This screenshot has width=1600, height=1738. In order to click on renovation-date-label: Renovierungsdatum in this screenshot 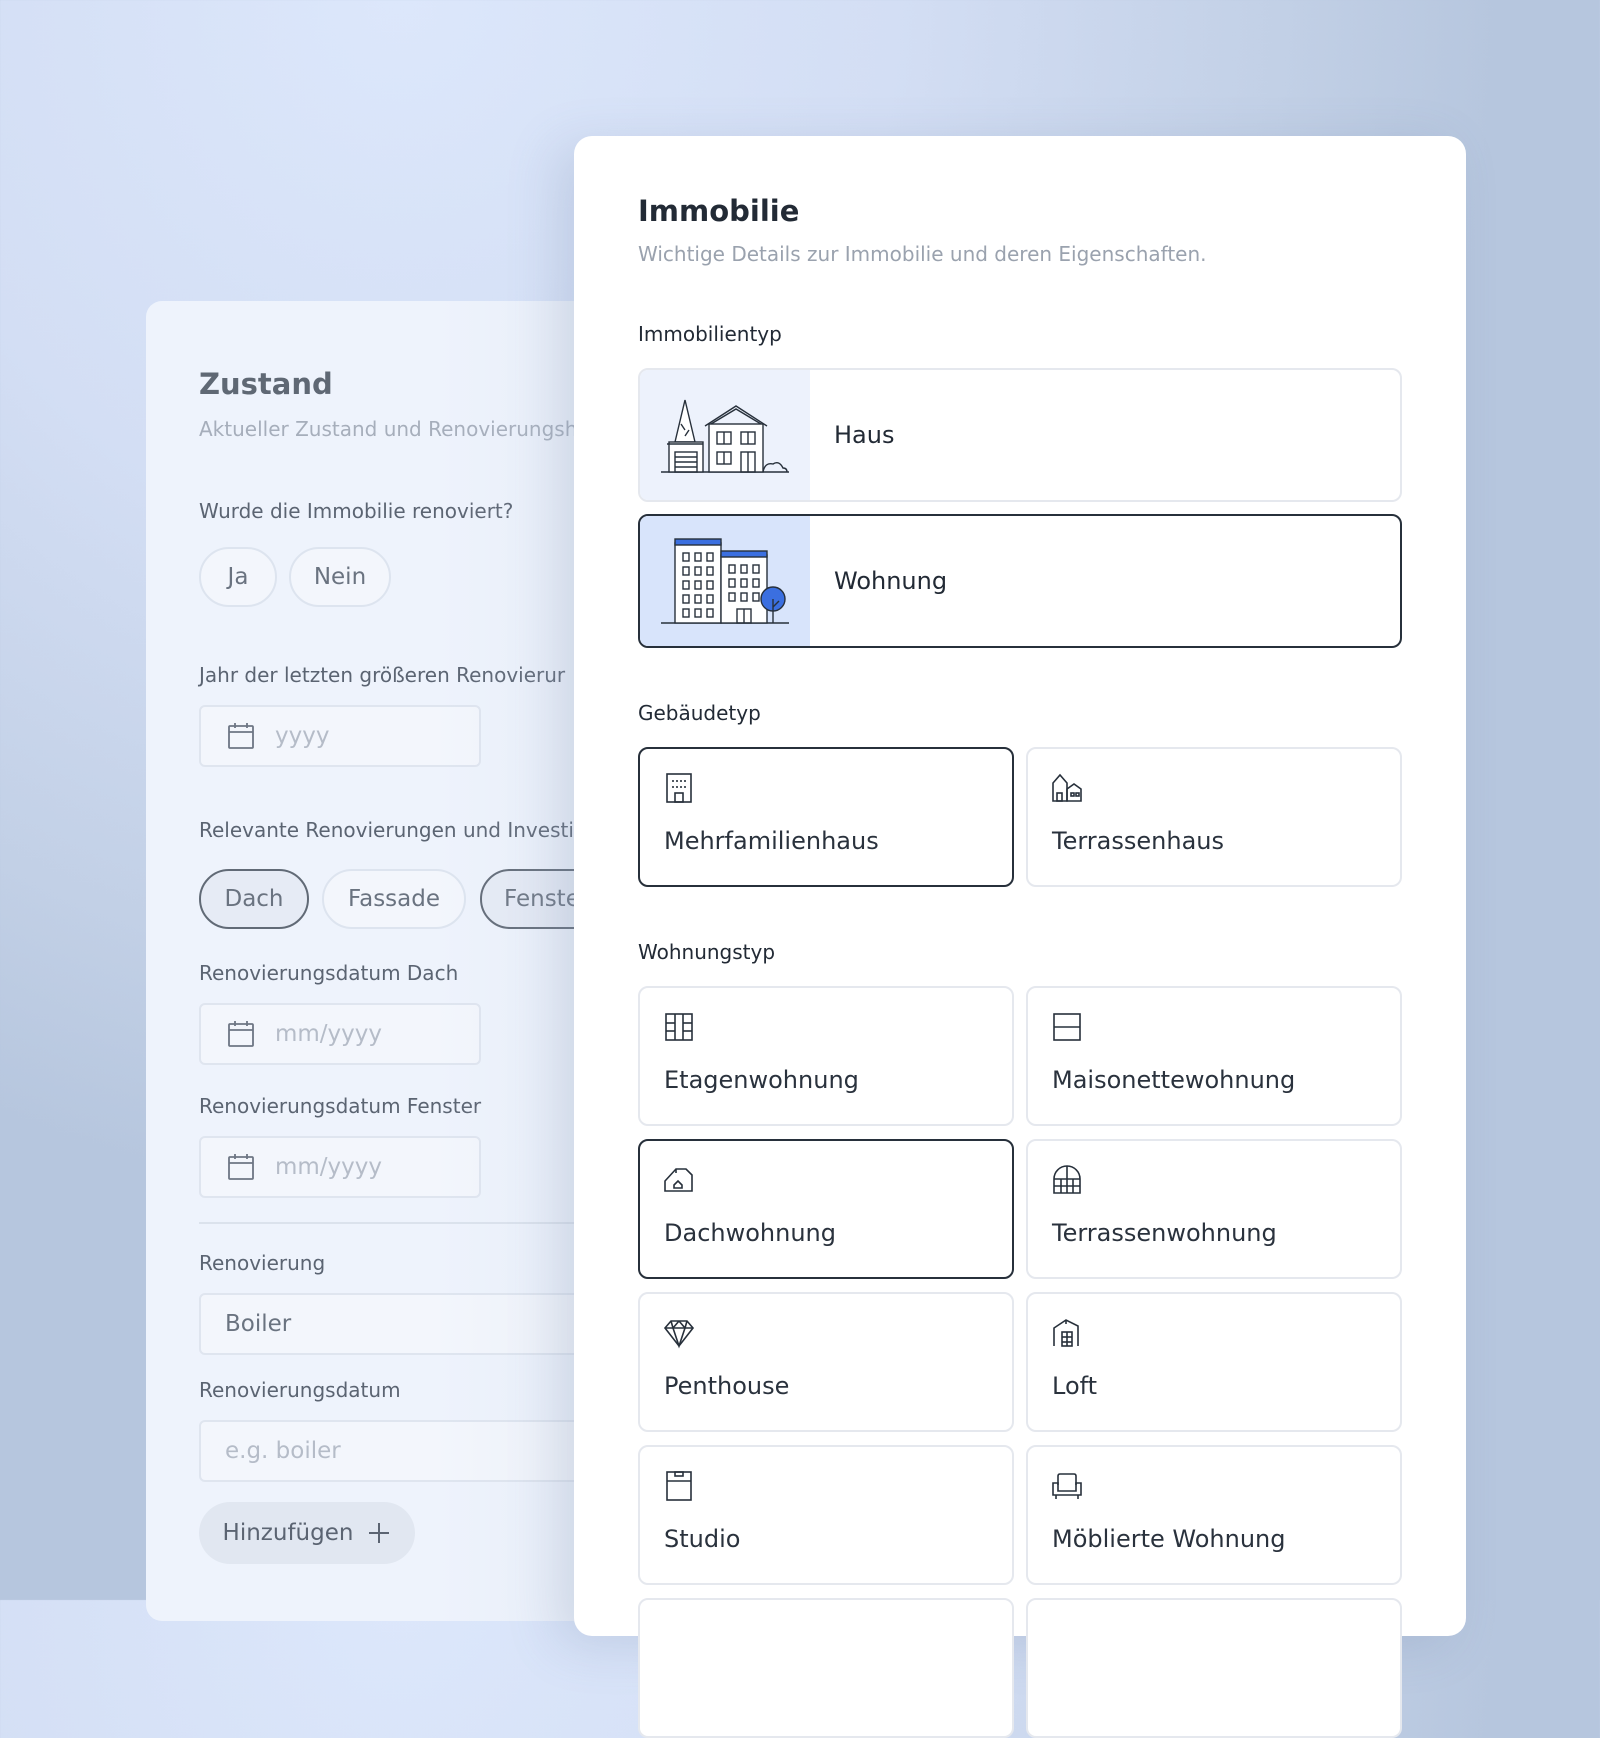, I will do `click(300, 1390)`.